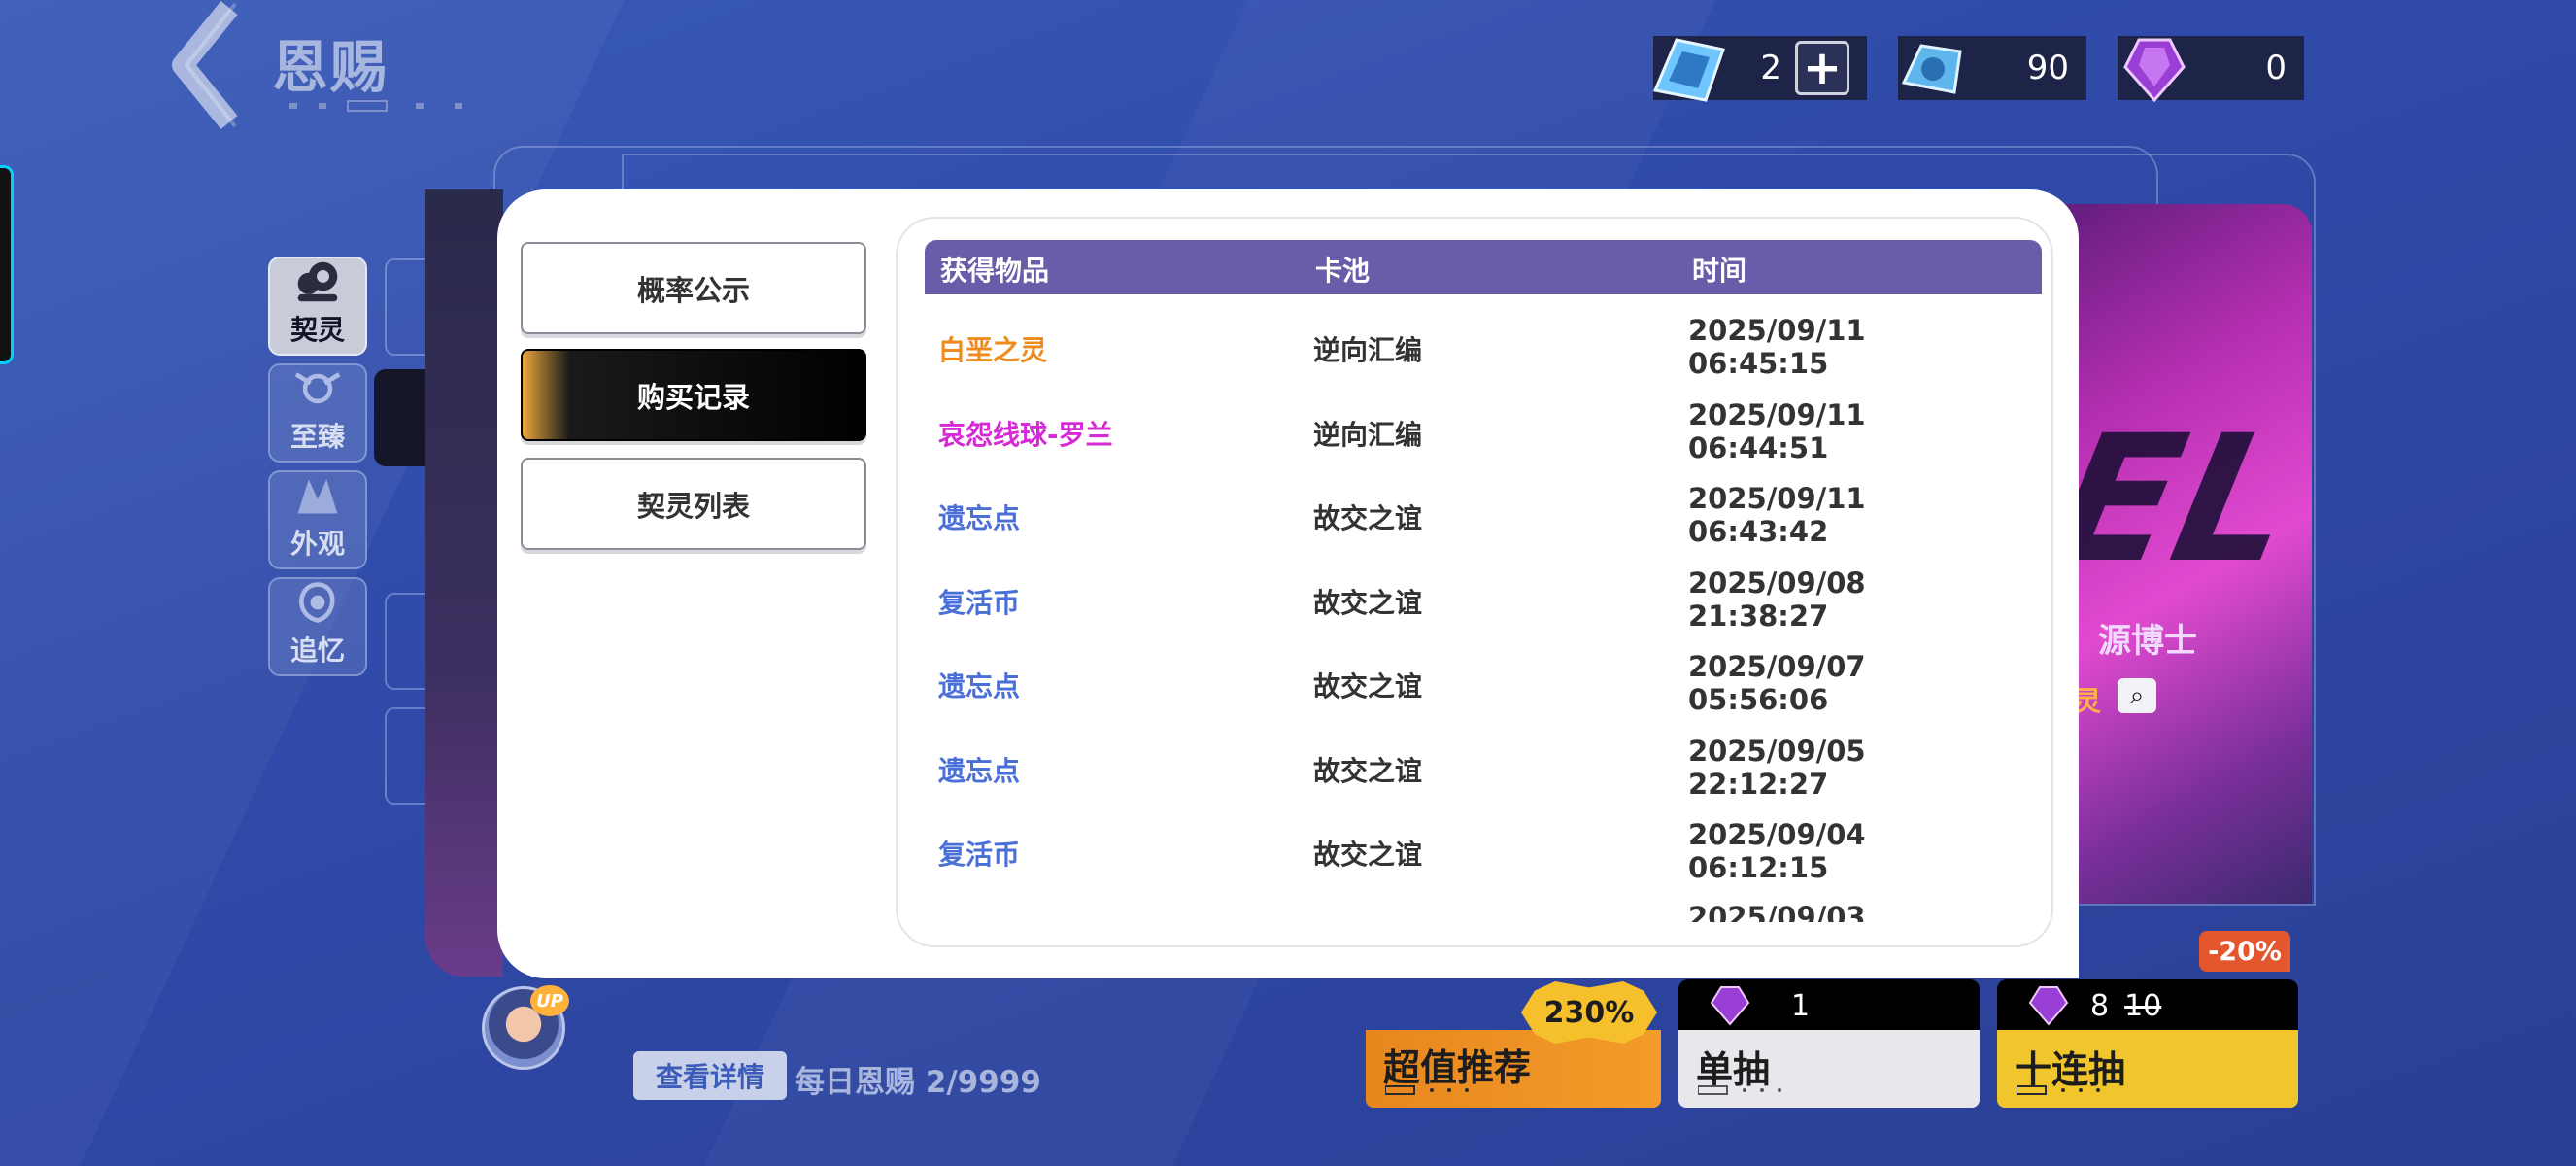  What do you see at coordinates (693, 288) in the screenshot?
I see `menu-probability-button: 概率公示` at bounding box center [693, 288].